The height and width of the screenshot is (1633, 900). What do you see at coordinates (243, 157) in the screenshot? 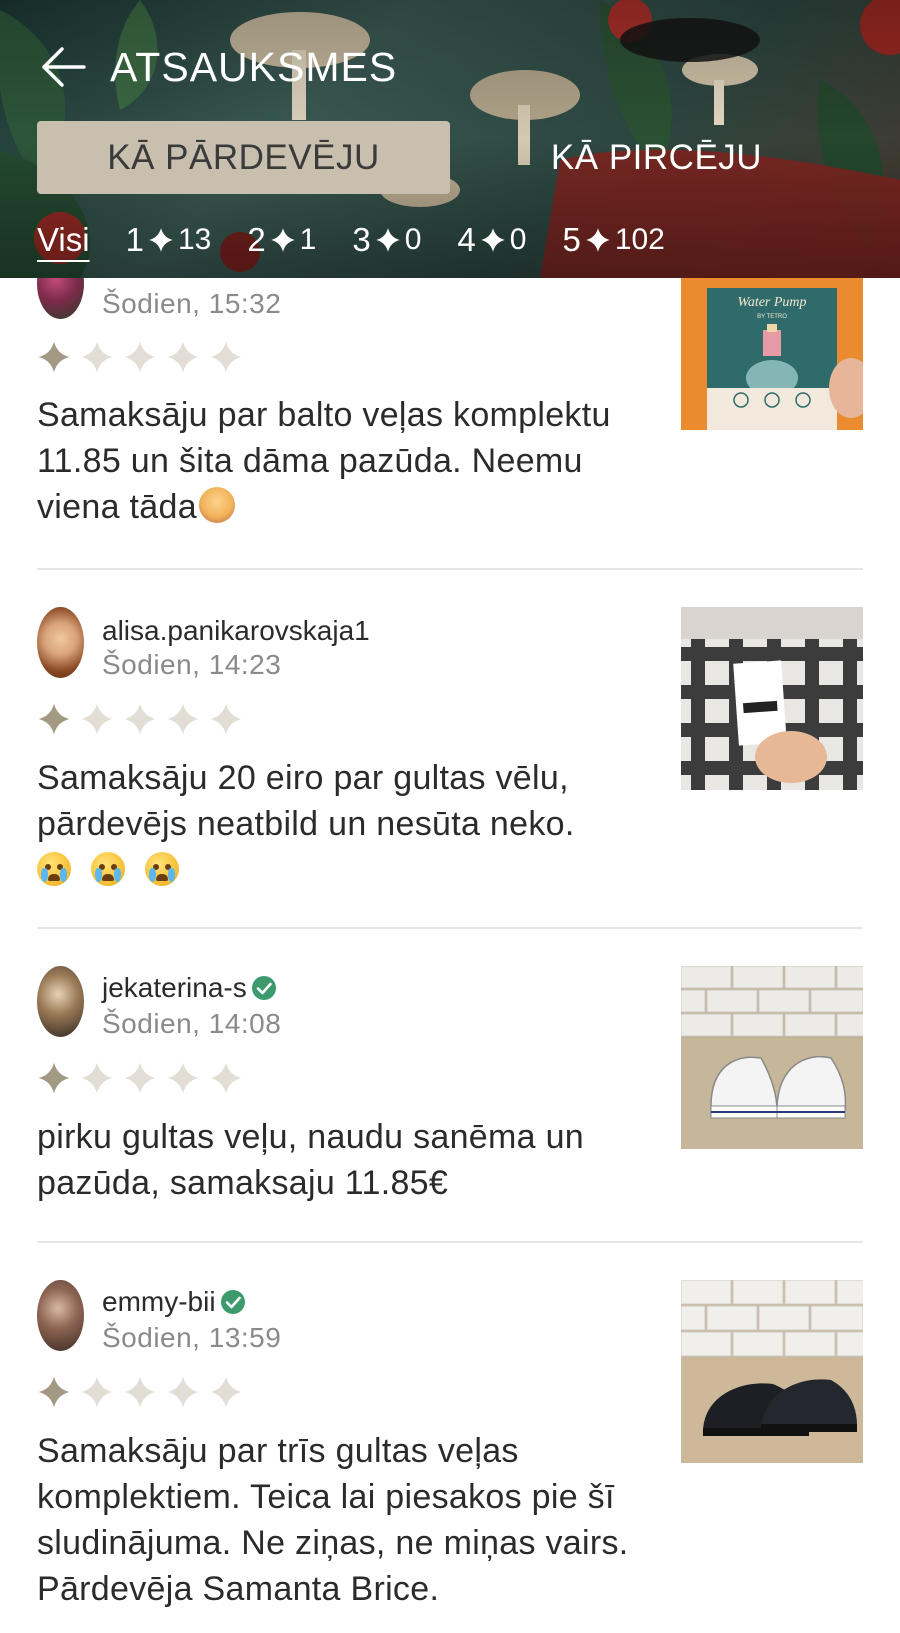
I see `tab-as-seller: KĀ PĀRDEVĒJU` at bounding box center [243, 157].